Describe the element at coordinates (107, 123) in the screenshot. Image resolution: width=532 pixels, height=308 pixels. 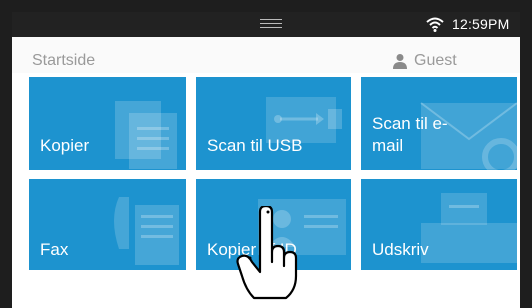
I see `tile-kopier: Kopier` at that location.